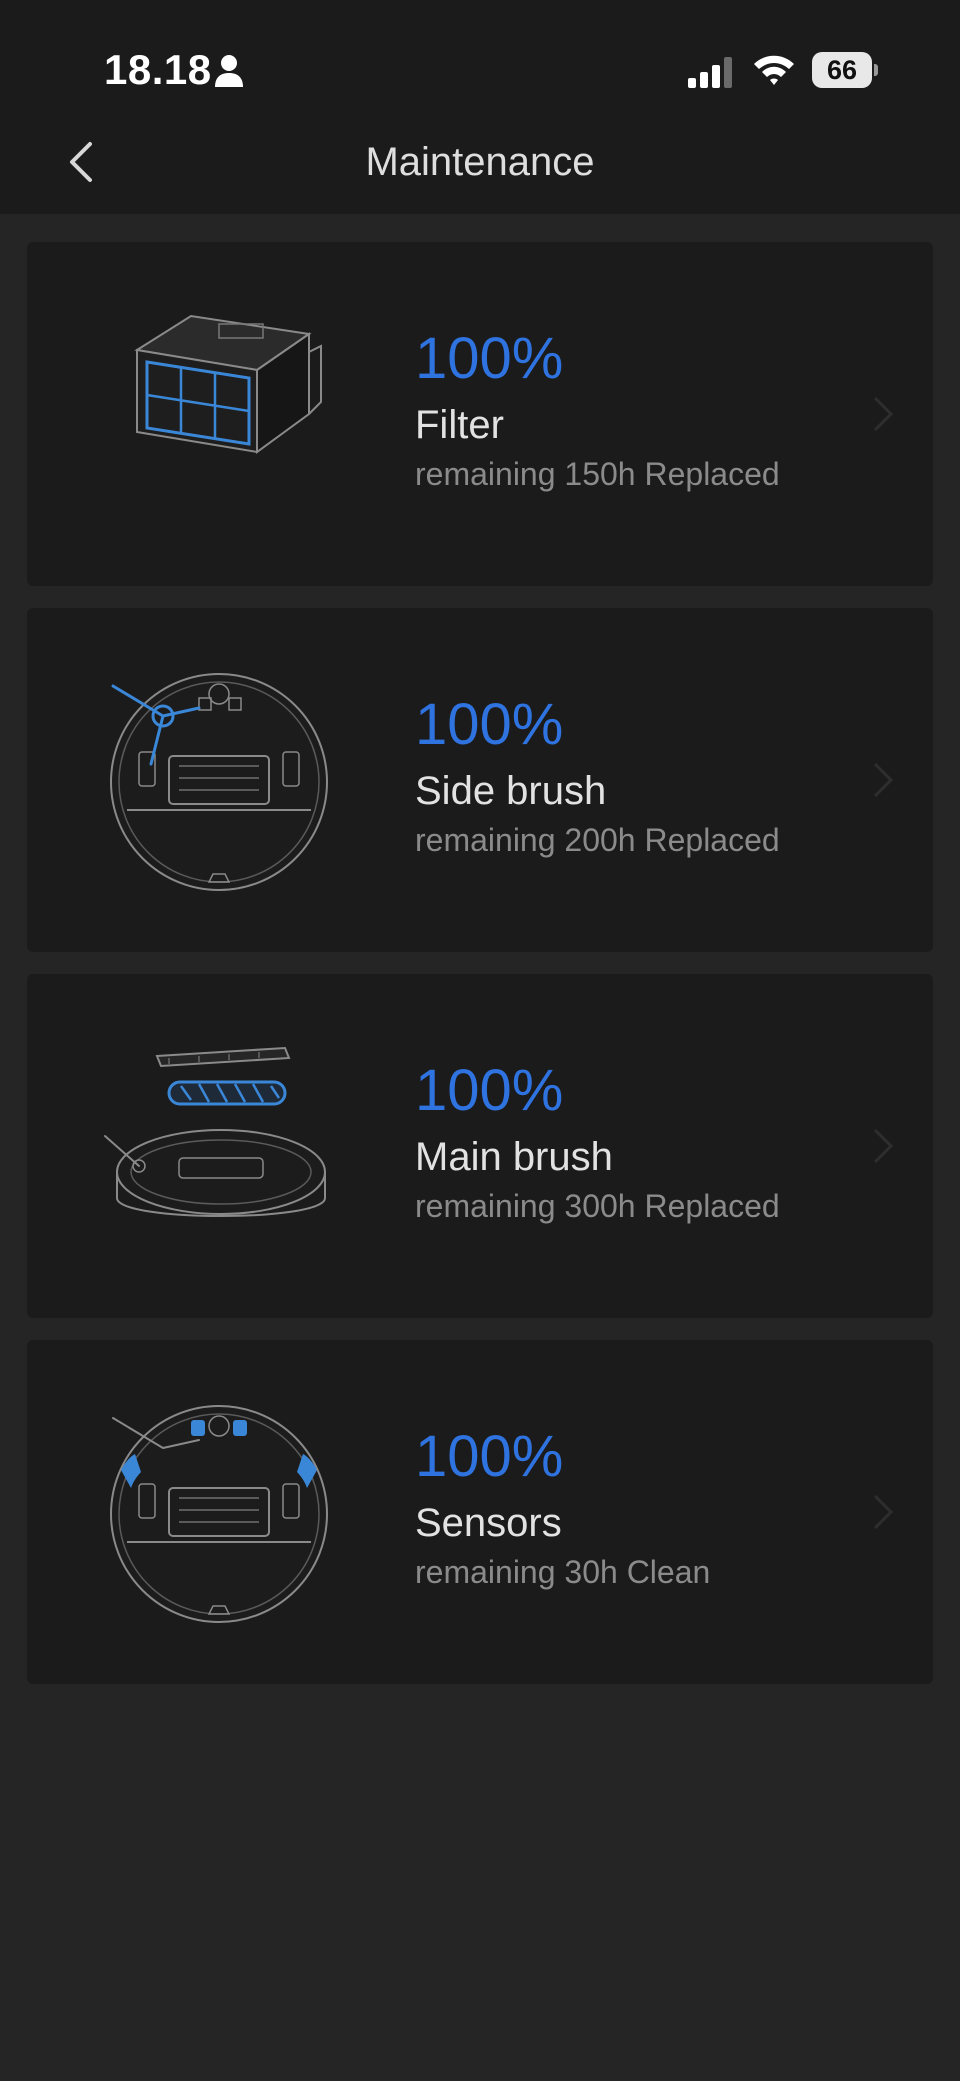  I want to click on person-icon, so click(229, 71).